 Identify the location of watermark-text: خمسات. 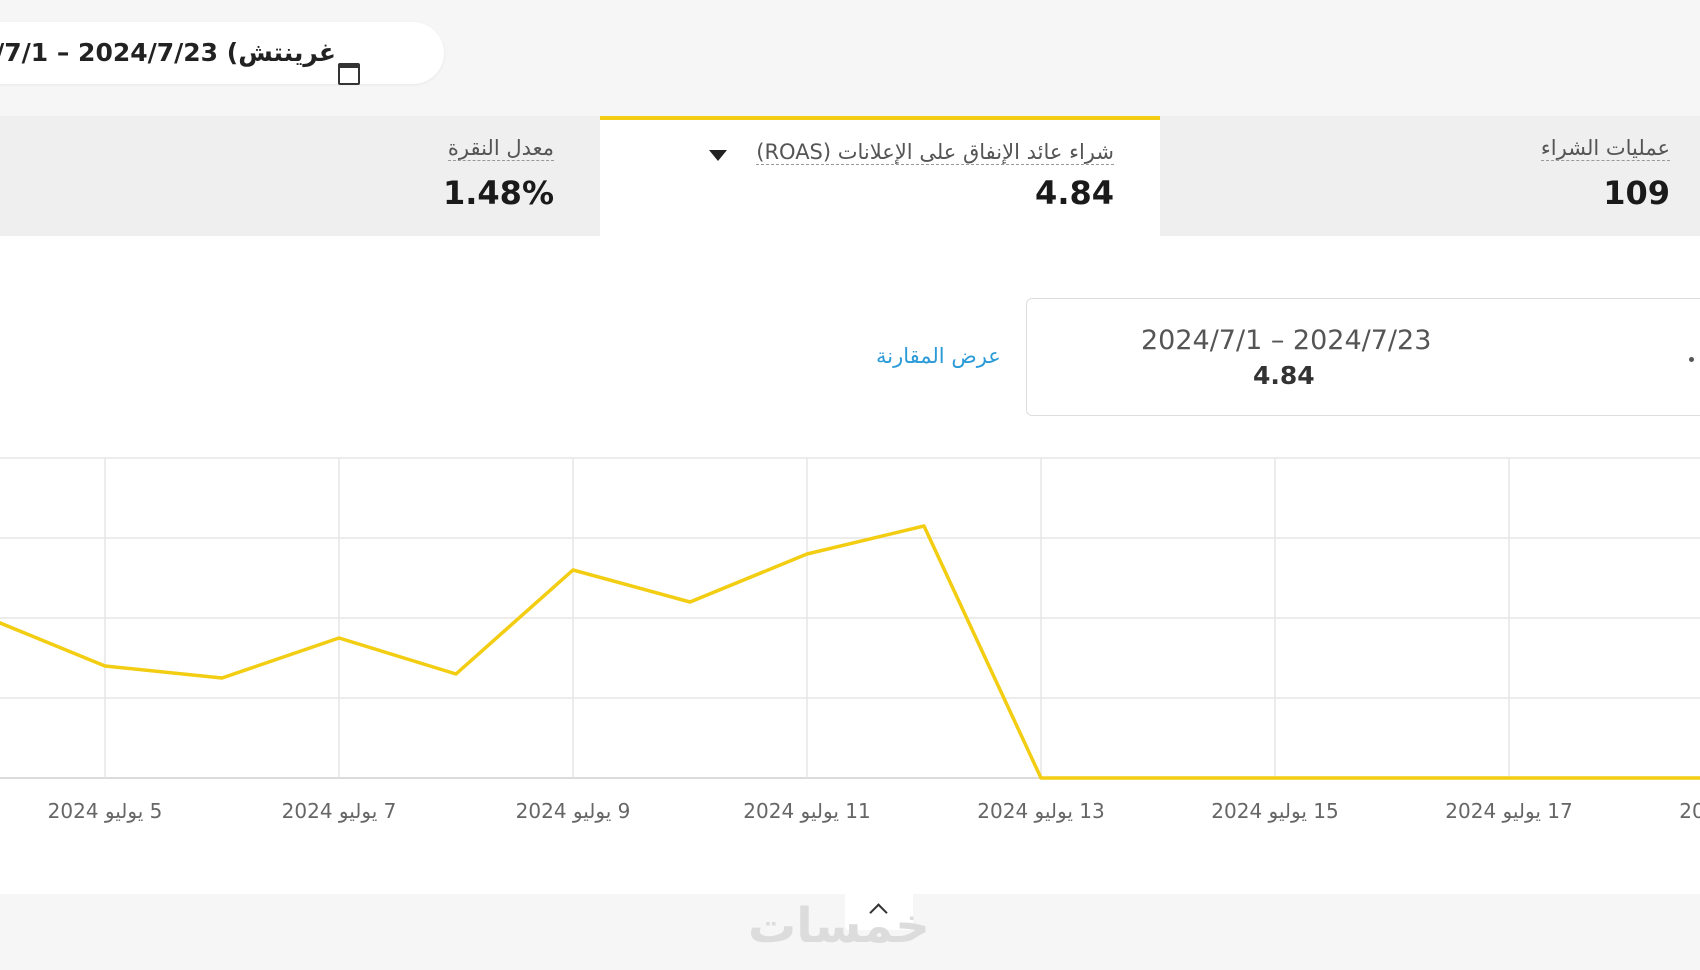
(839, 926).